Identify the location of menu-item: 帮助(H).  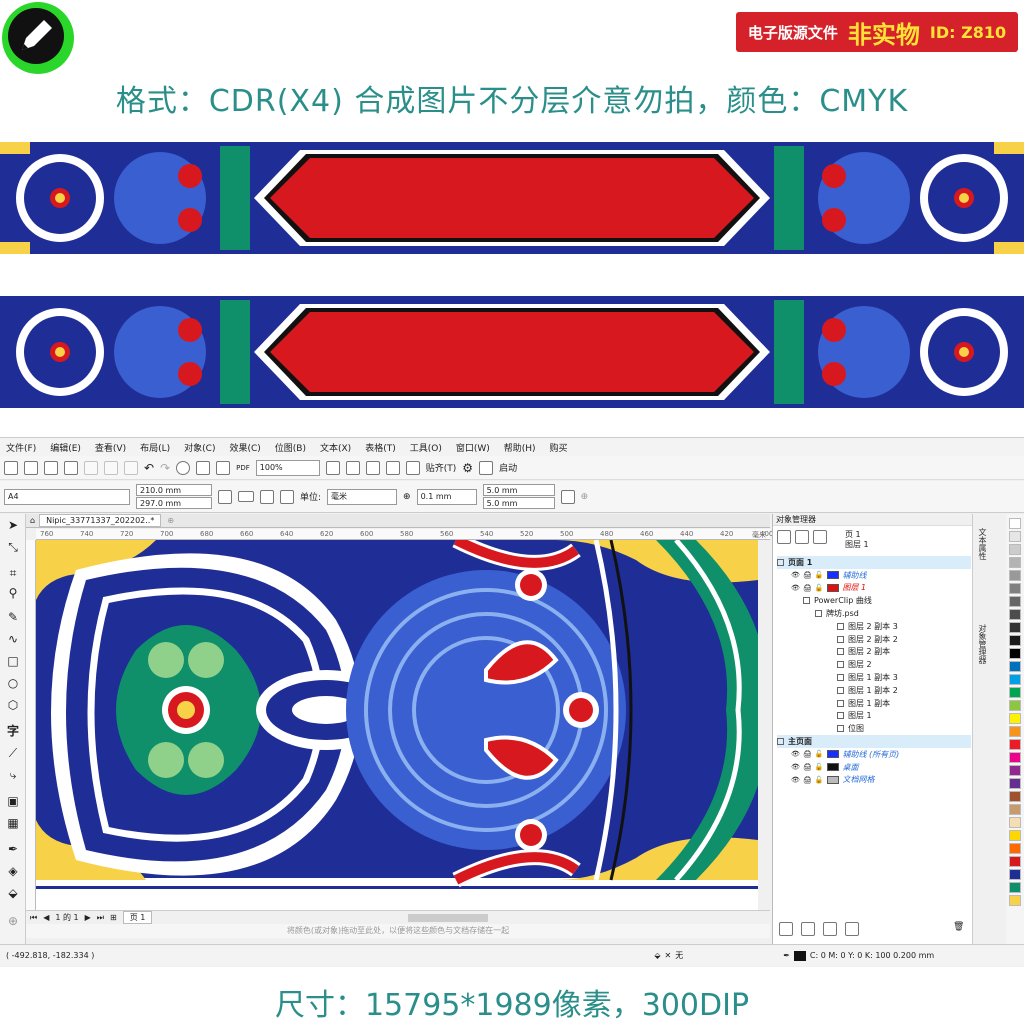
(520, 447).